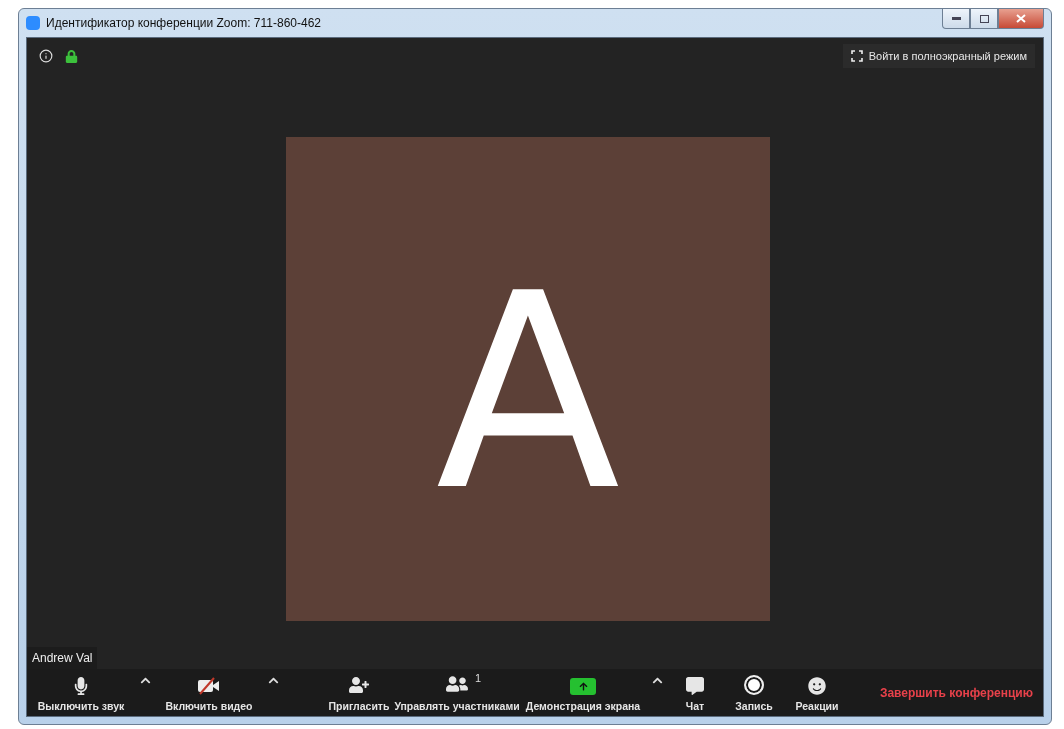  I want to click on chat-icon, so click(695, 686).